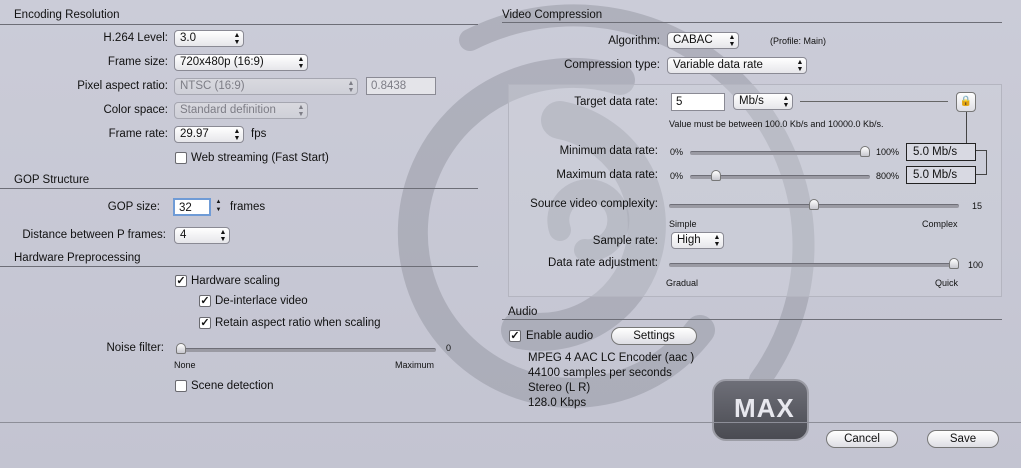 The height and width of the screenshot is (468, 1021). Describe the element at coordinates (260, 158) in the screenshot. I see `web-streaming-label: Web streaming (Fast Start)` at that location.